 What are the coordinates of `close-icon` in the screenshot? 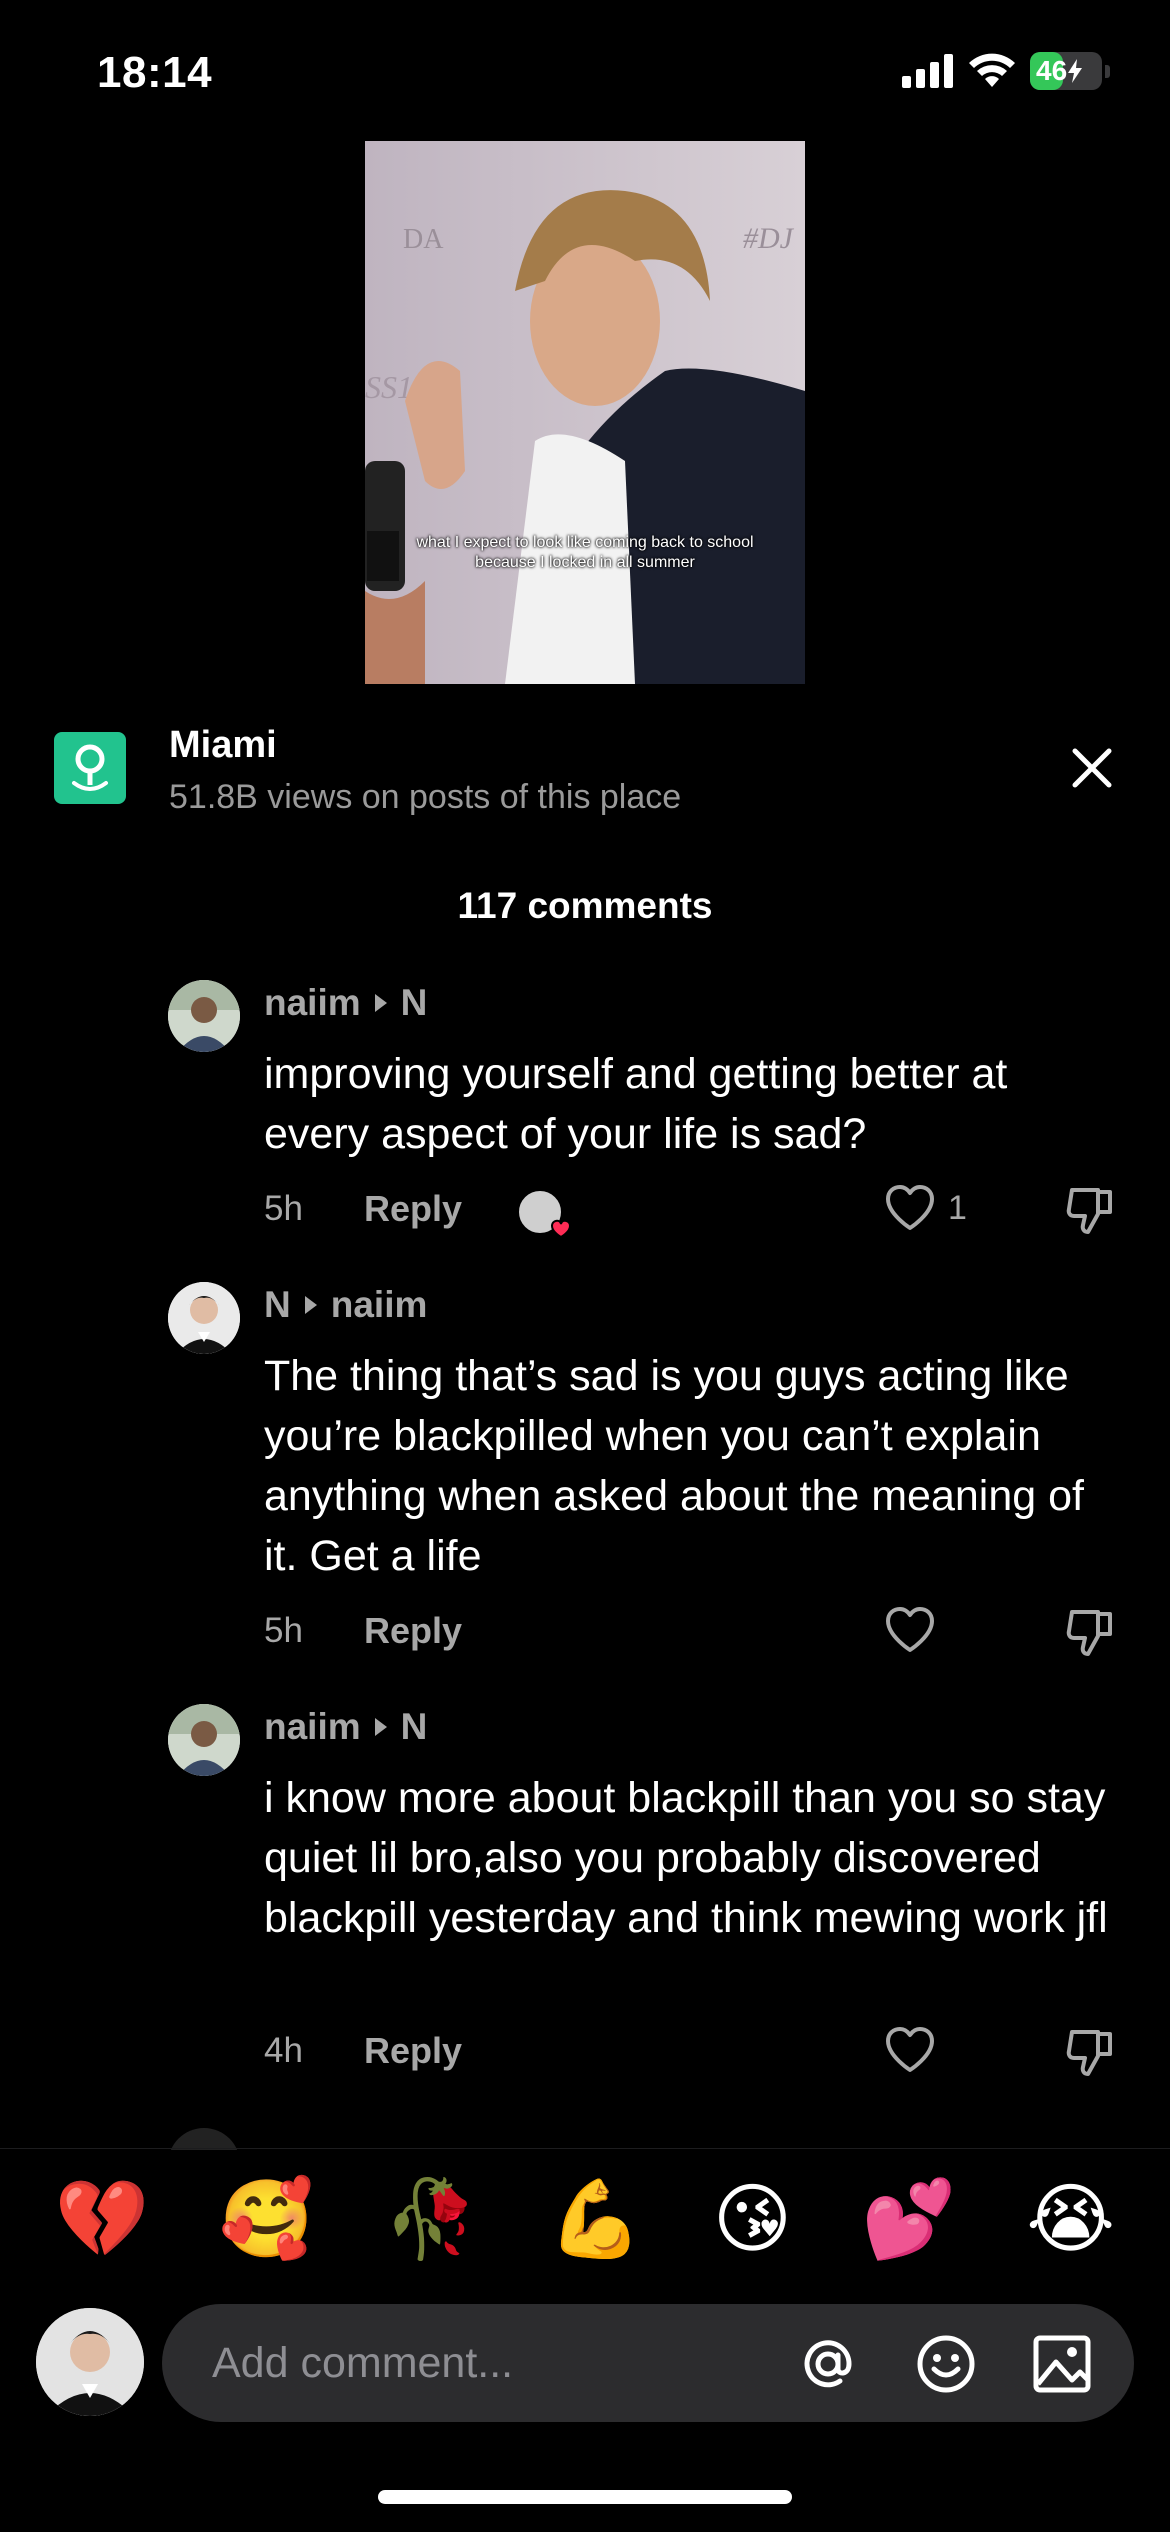 It's located at (1092, 768).